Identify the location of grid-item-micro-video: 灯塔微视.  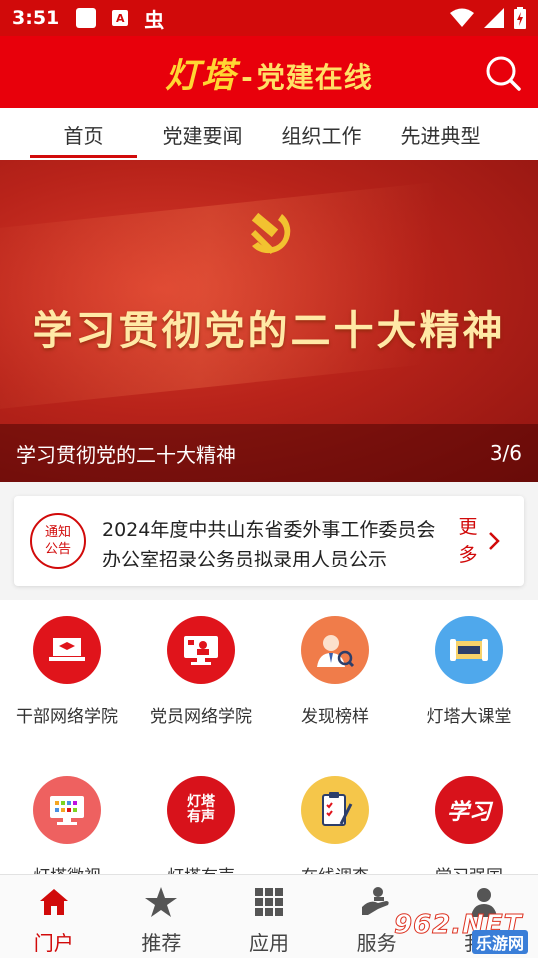
(67, 825).